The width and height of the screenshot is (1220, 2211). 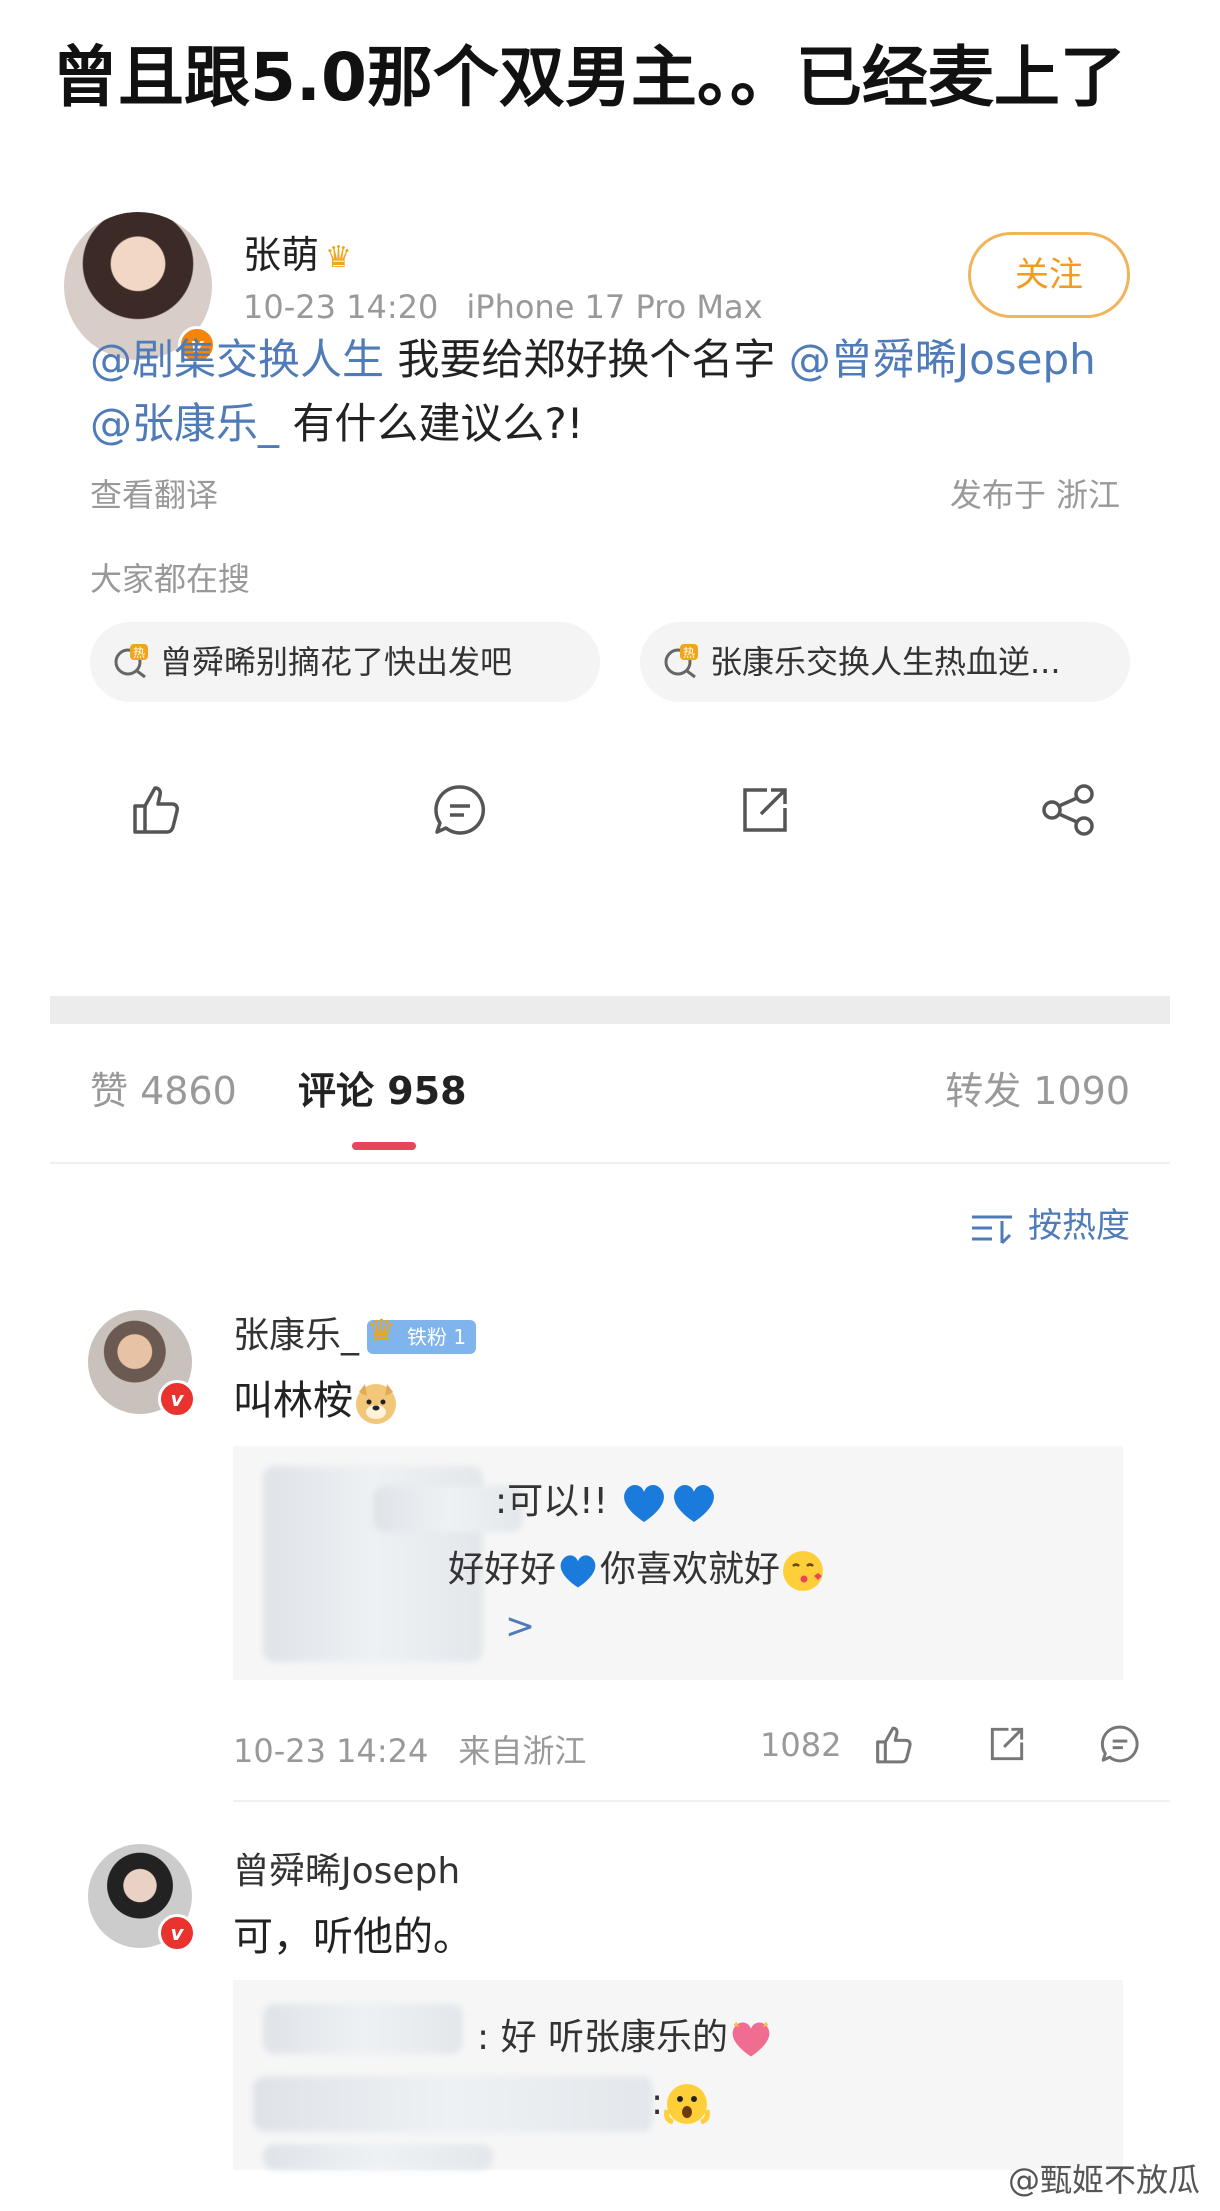 What do you see at coordinates (610, 1104) in the screenshot?
I see `stats-tabs: 赞 4860 评论 958 转发 1090` at bounding box center [610, 1104].